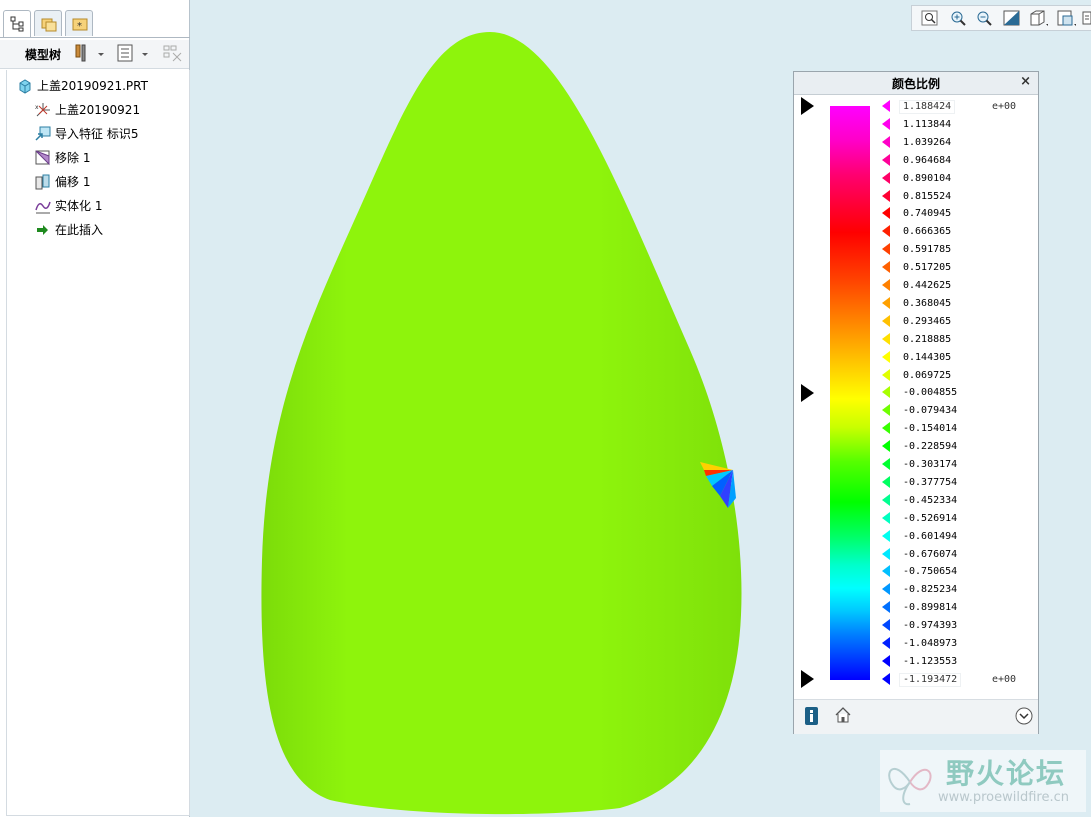 The image size is (1091, 817). What do you see at coordinates (927, 268) in the screenshot?
I see `scale-value-label: 0.517205` at bounding box center [927, 268].